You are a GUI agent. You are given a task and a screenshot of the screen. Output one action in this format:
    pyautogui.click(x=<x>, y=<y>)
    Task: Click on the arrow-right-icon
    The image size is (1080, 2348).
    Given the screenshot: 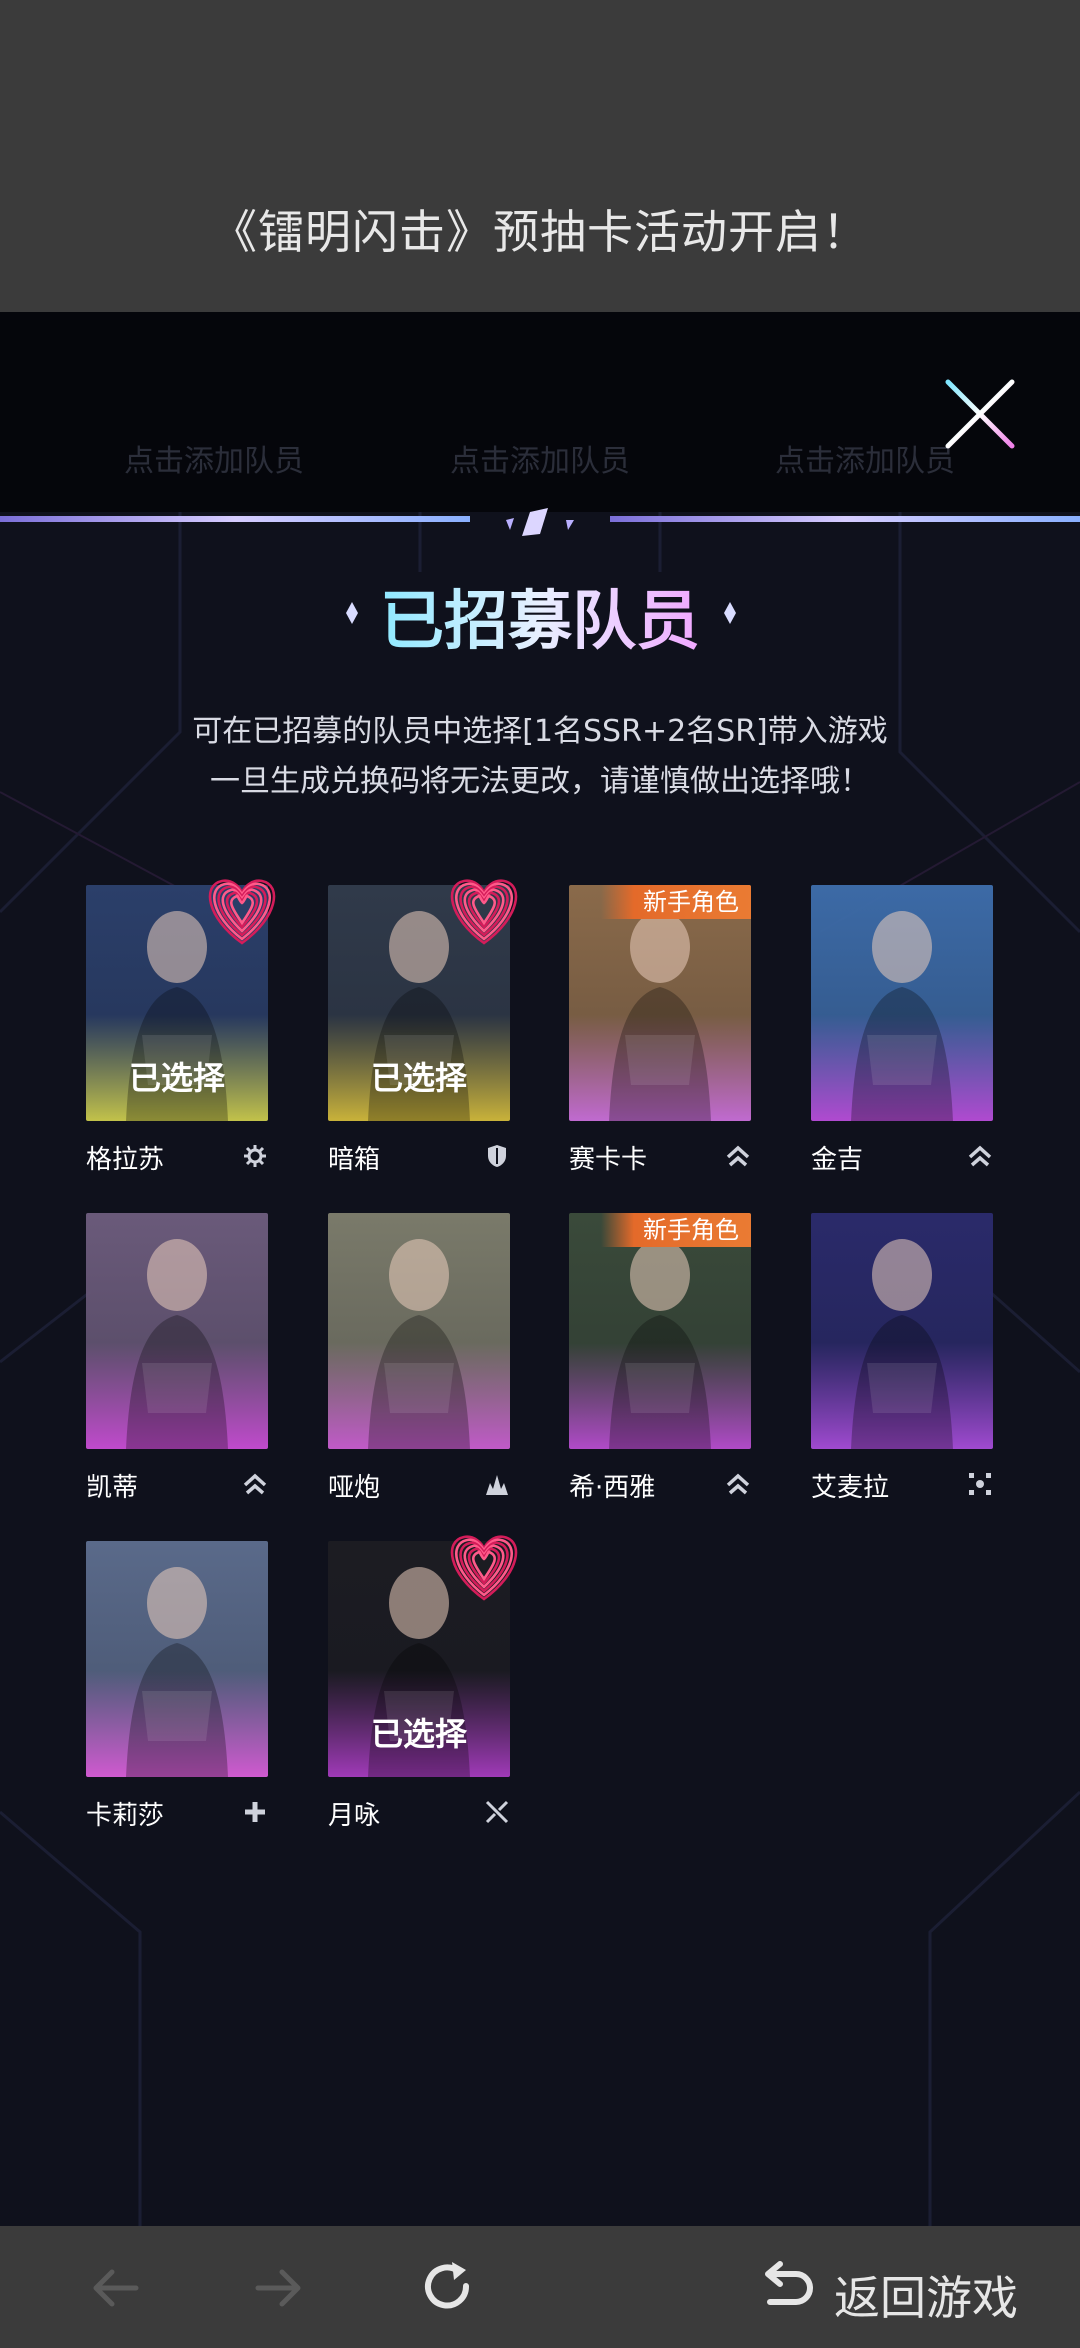 What is the action you would take?
    pyautogui.click(x=278, y=2288)
    